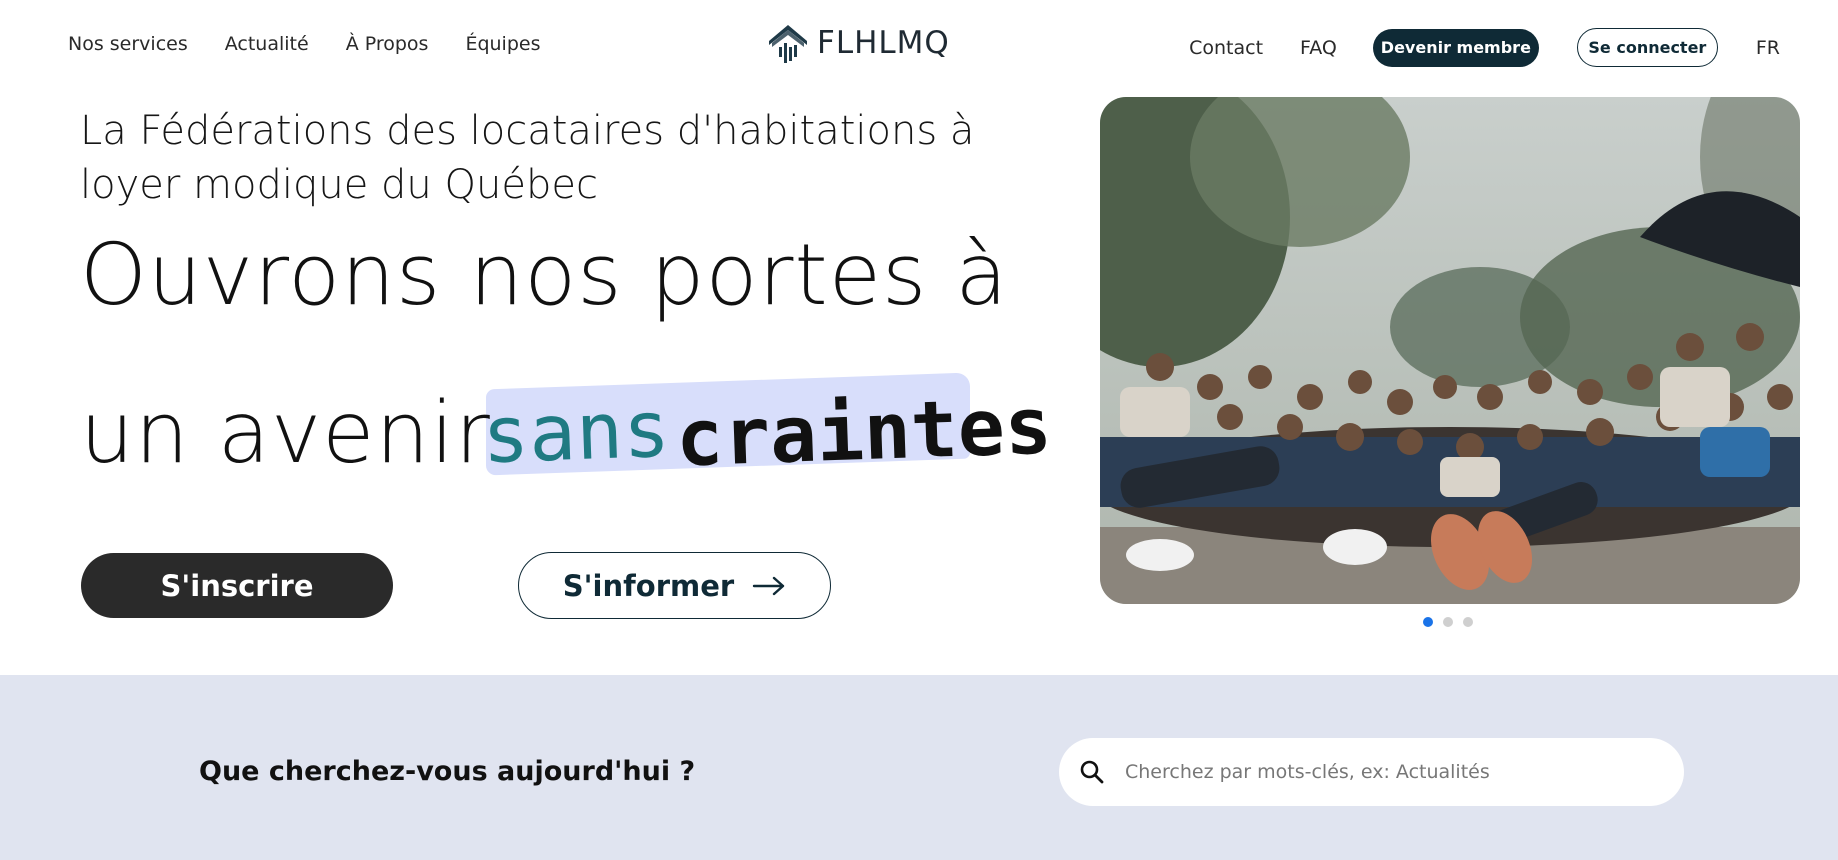 The image size is (1838, 860). What do you see at coordinates (864, 433) in the screenshot?
I see `highlight-word-craintes: craintes` at bounding box center [864, 433].